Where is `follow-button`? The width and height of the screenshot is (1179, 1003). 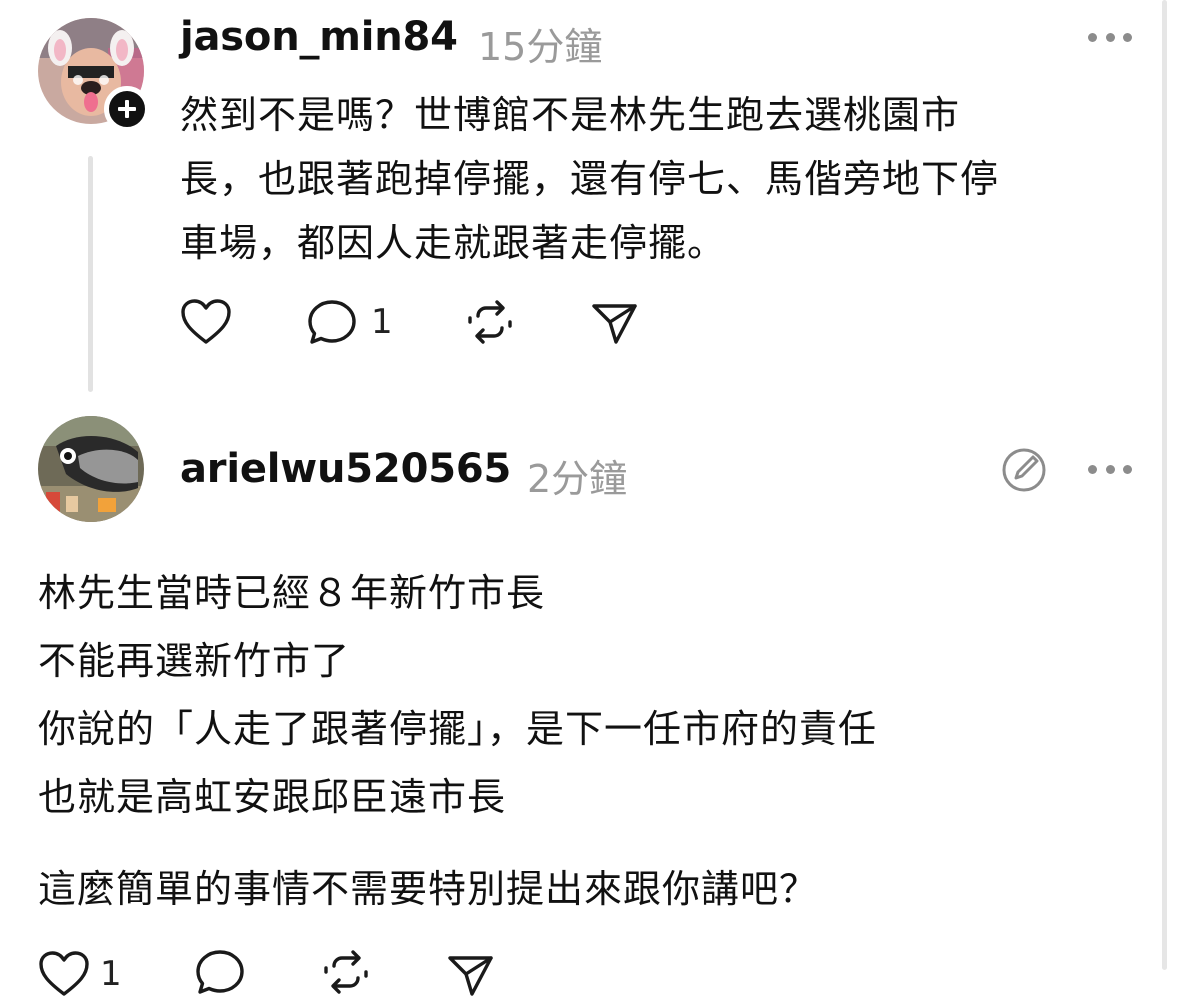 follow-button is located at coordinates (127, 109).